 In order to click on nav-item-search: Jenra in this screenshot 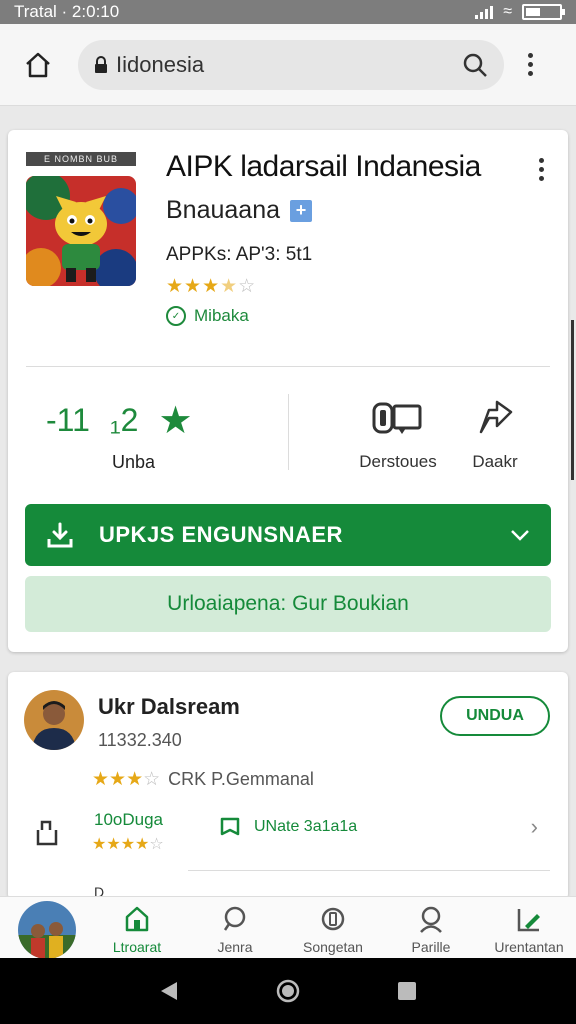, I will do `click(235, 930)`.